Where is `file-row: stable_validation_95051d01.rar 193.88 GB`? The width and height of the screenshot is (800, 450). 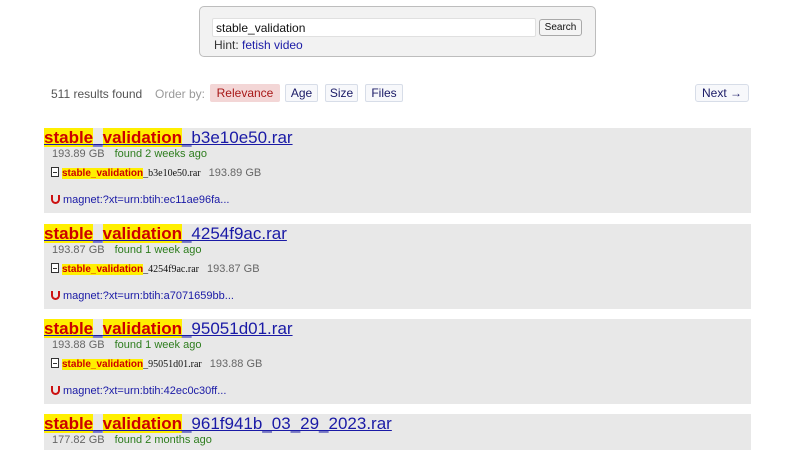 file-row: stable_validation_95051d01.rar 193.88 GB is located at coordinates (156, 364).